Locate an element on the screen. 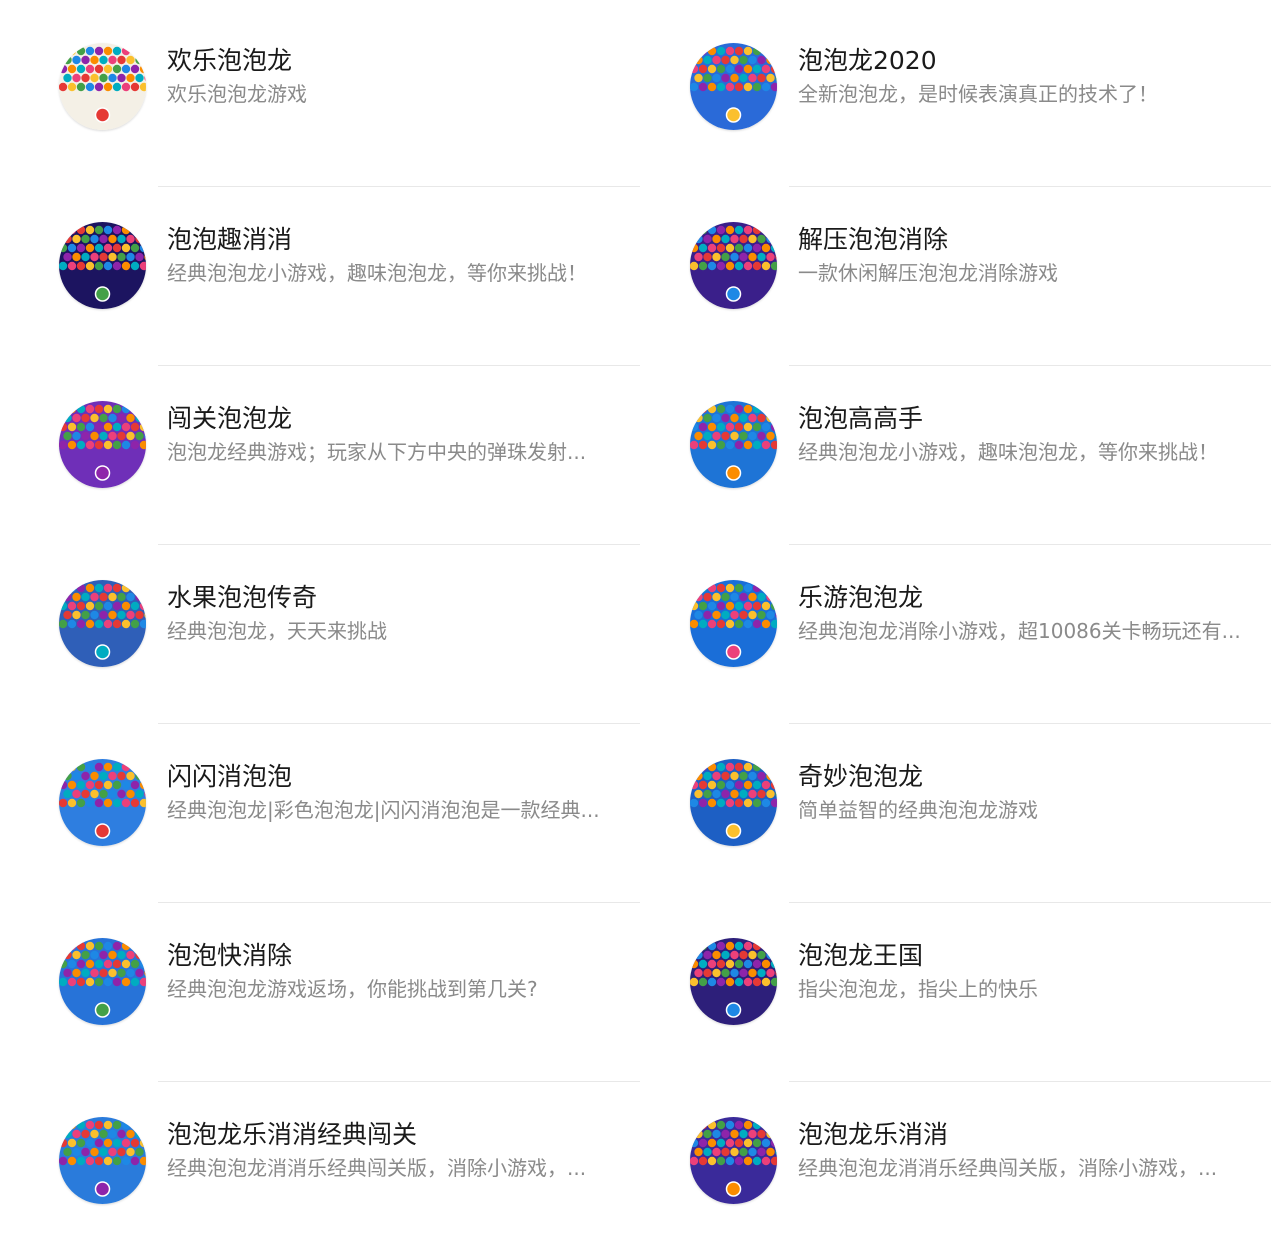  game-list-item: 泡泡龙2020 全新泡泡龙，是时候表演真正的技术了！ is located at coordinates (955, 93).